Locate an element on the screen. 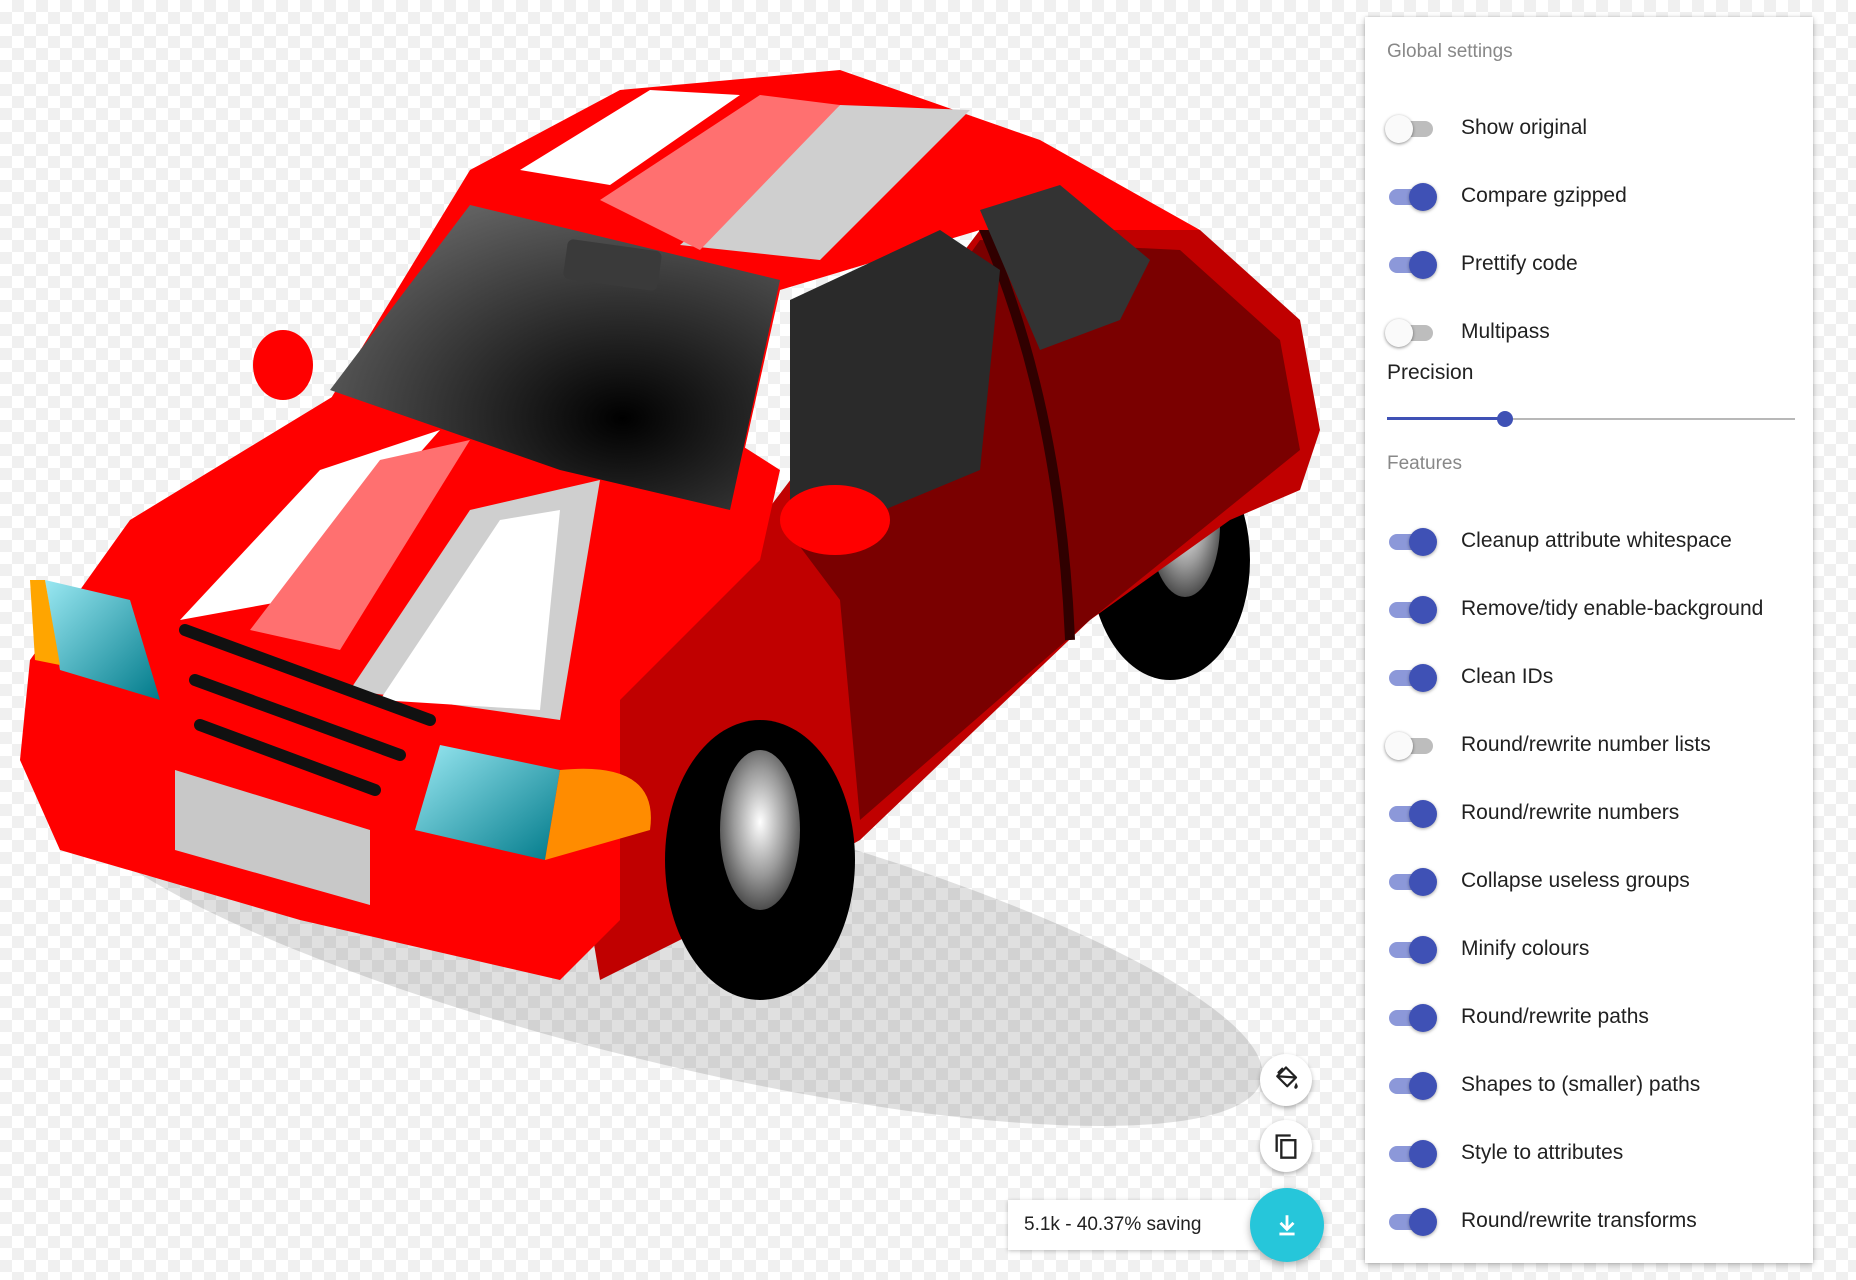 Image resolution: width=1856 pixels, height=1280 pixels. toggle-label: Round/rewrite numbers is located at coordinates (1570, 812).